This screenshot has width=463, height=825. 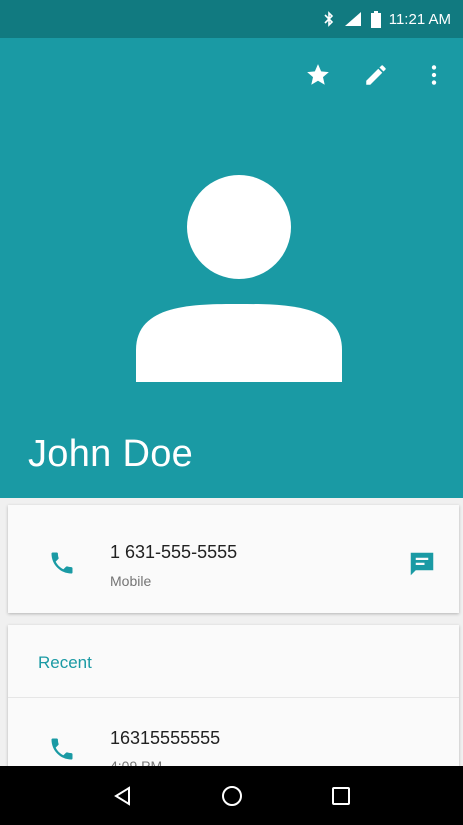 I want to click on more-vert-icon, so click(x=434, y=75).